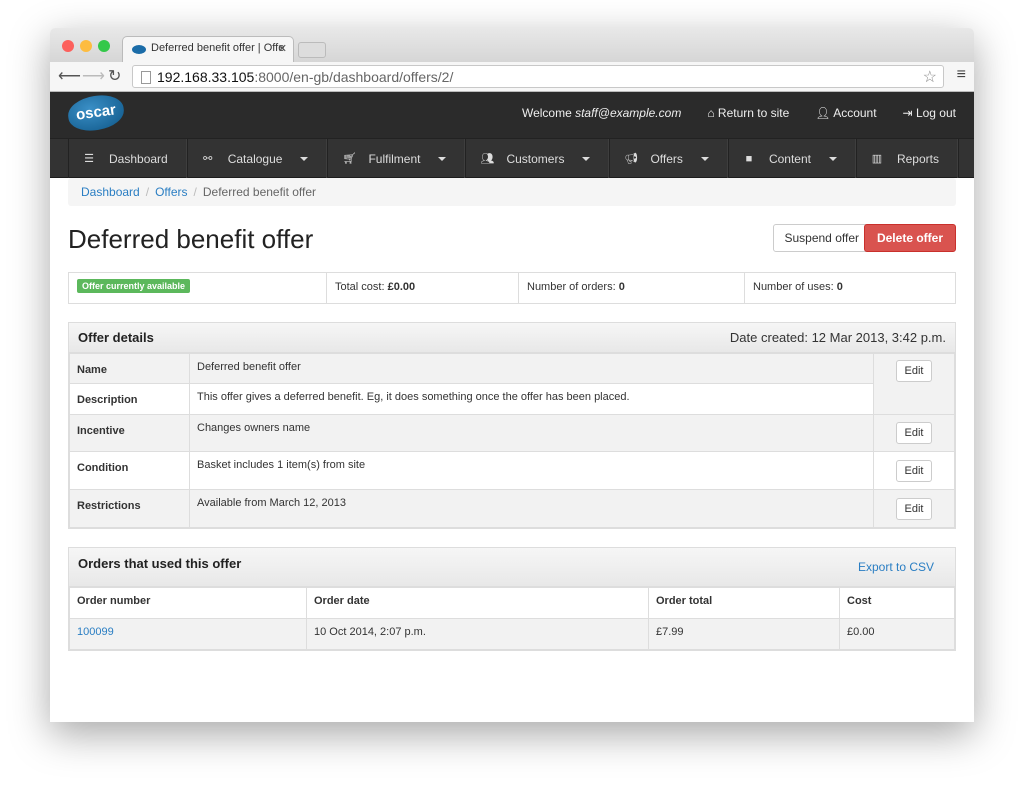  What do you see at coordinates (917, 158) in the screenshot?
I see `nav-label: Reports` at bounding box center [917, 158].